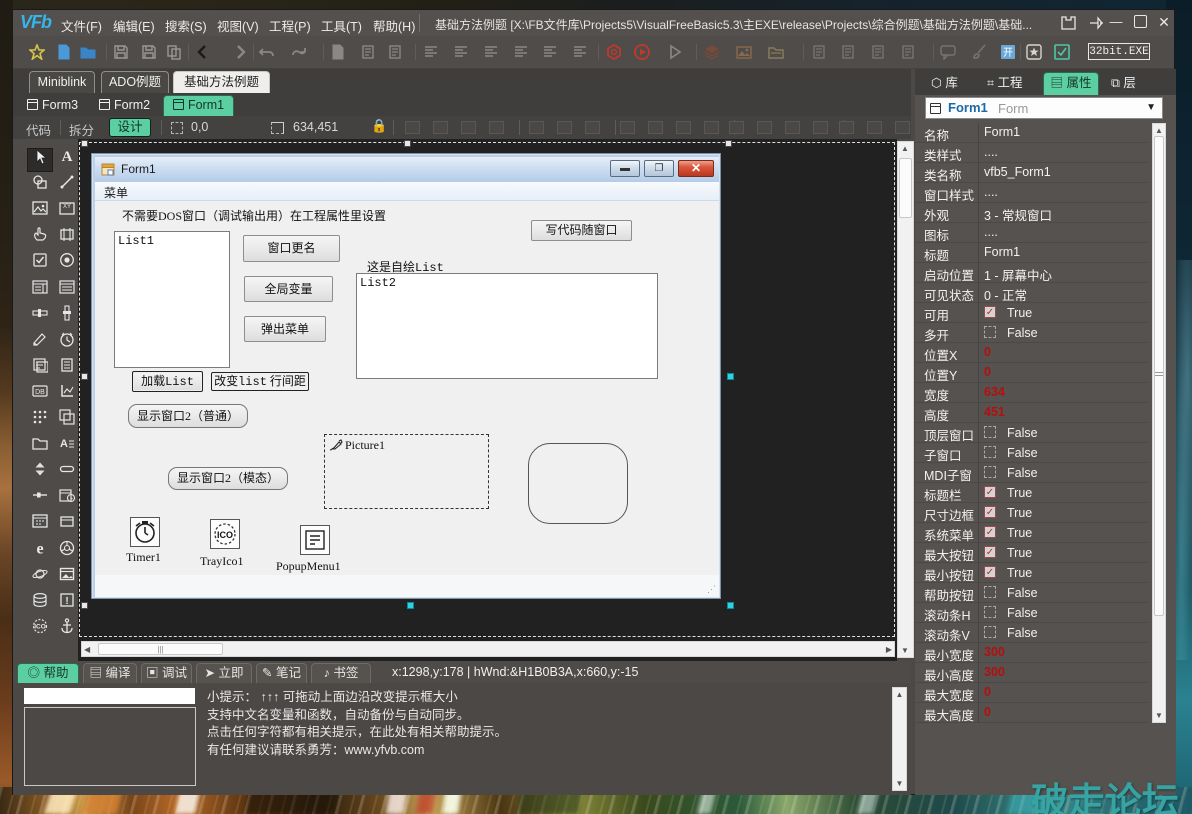  What do you see at coordinates (39, 548) in the screenshot?
I see `svg-text: e` at bounding box center [39, 548].